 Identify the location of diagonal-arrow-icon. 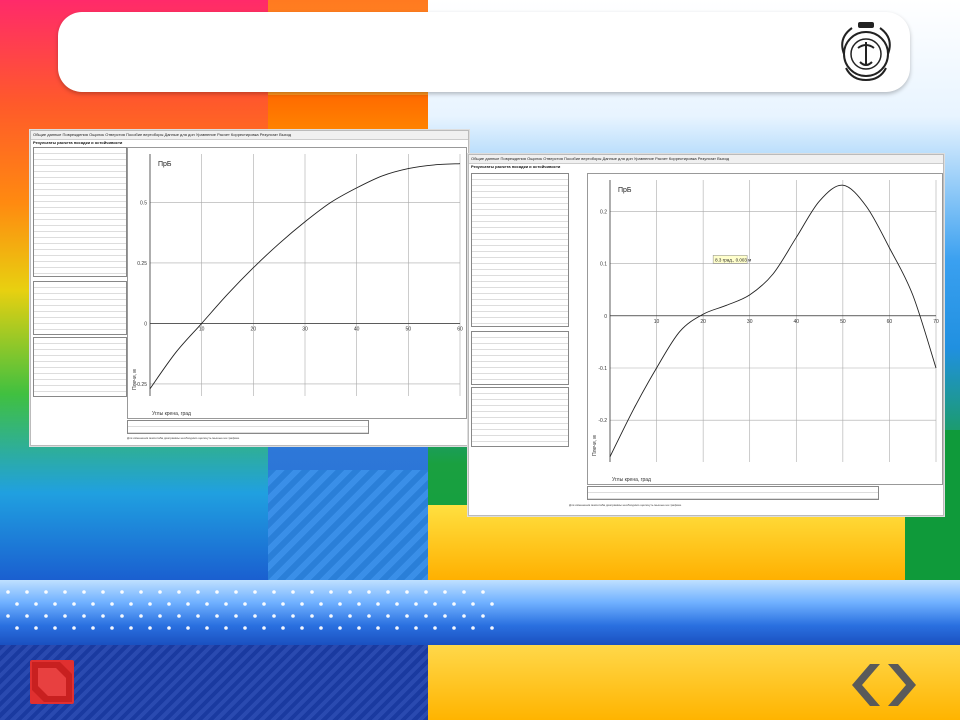
(52, 682).